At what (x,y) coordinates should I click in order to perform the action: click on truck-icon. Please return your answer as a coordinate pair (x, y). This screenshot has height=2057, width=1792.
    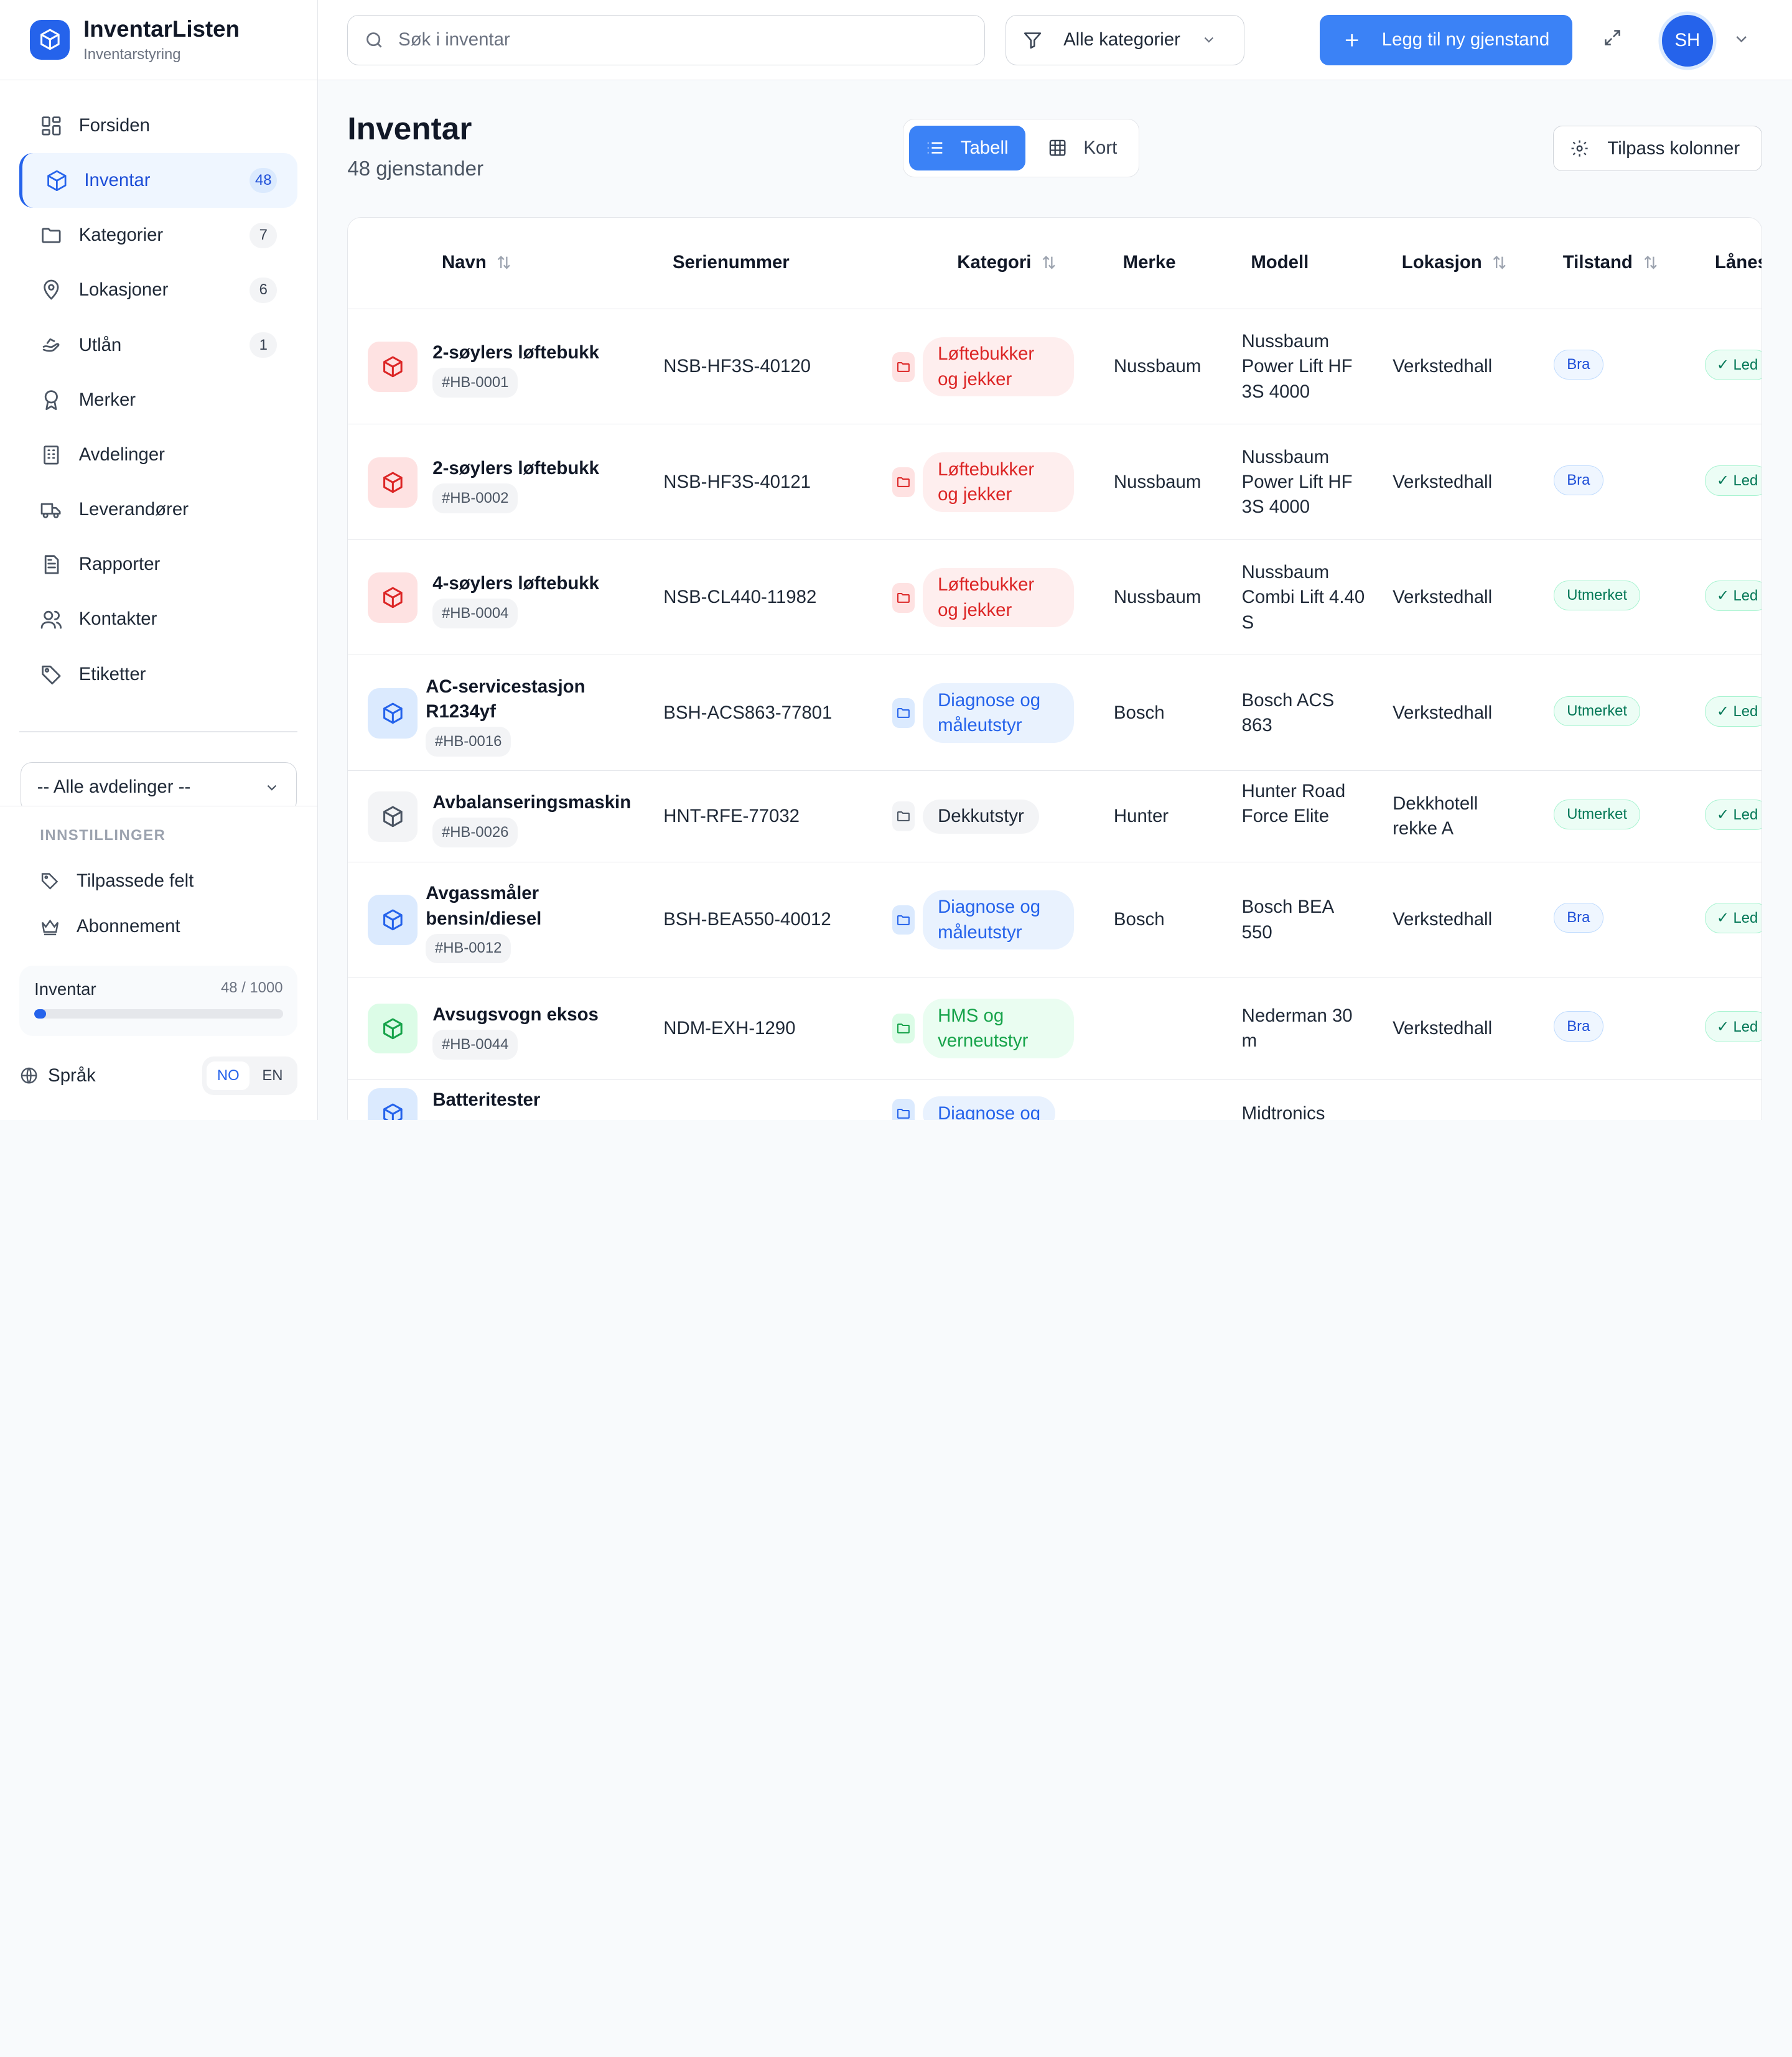
    Looking at the image, I should click on (52, 509).